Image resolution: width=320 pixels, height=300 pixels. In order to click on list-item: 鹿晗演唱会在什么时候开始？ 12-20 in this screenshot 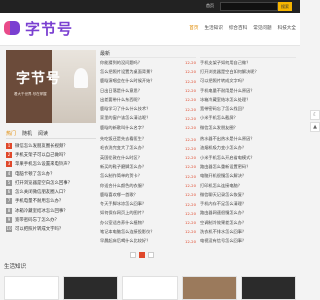, I will do `click(148, 81)`.